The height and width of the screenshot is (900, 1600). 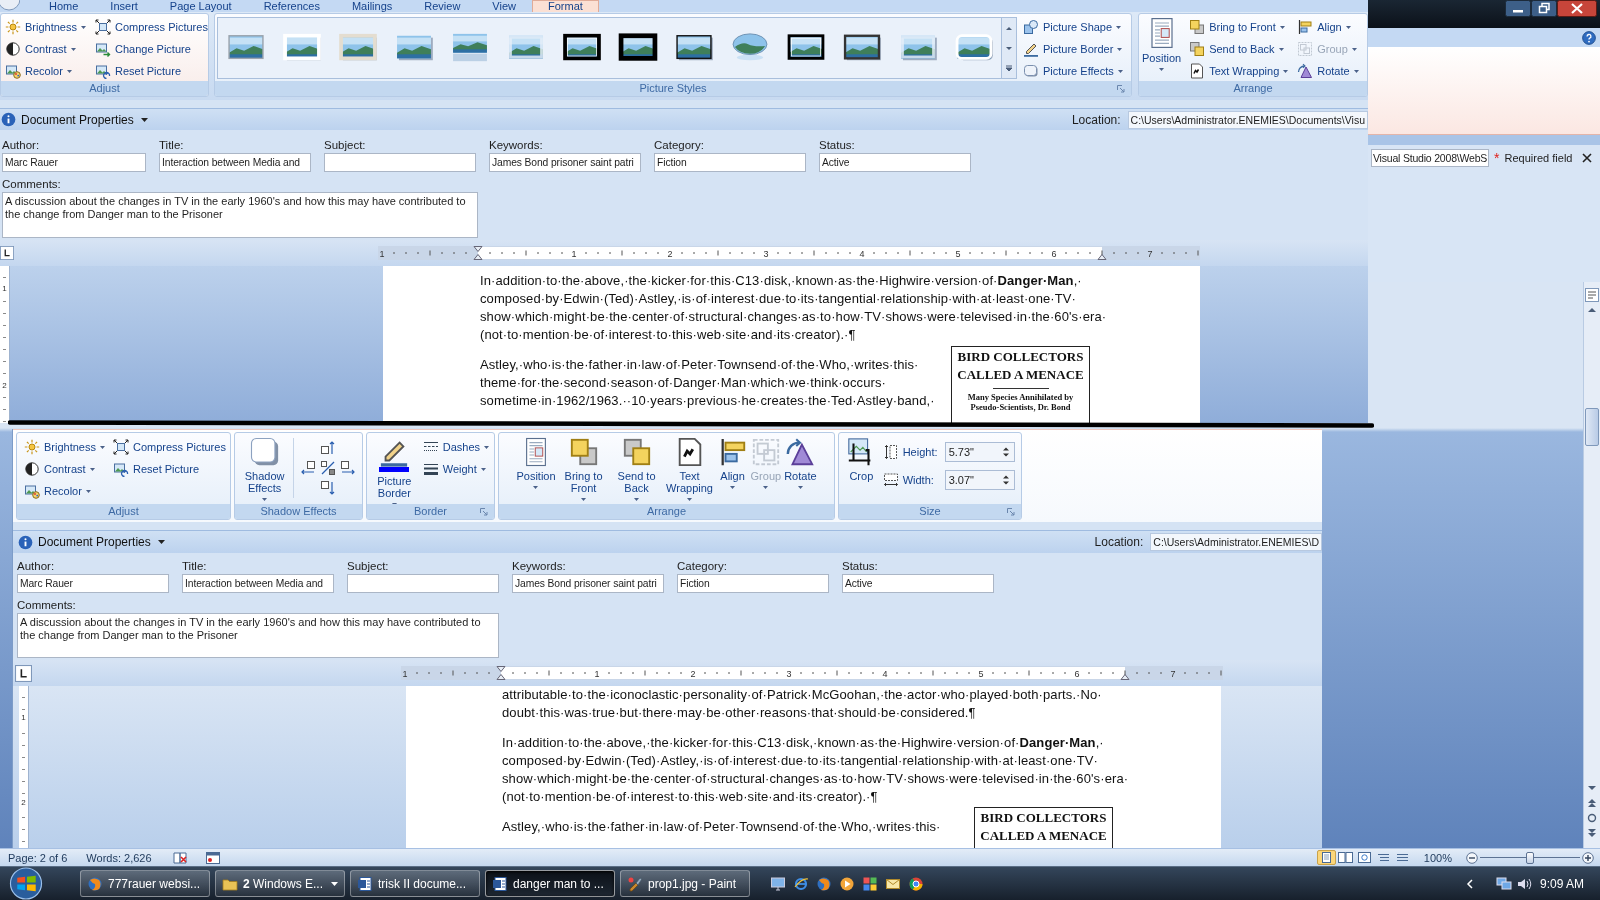 I want to click on nudge-left-icon, so click(x=308, y=468).